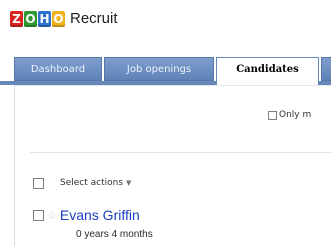 This screenshot has width=331, height=246. I want to click on select-all-checkbox, so click(38, 183).